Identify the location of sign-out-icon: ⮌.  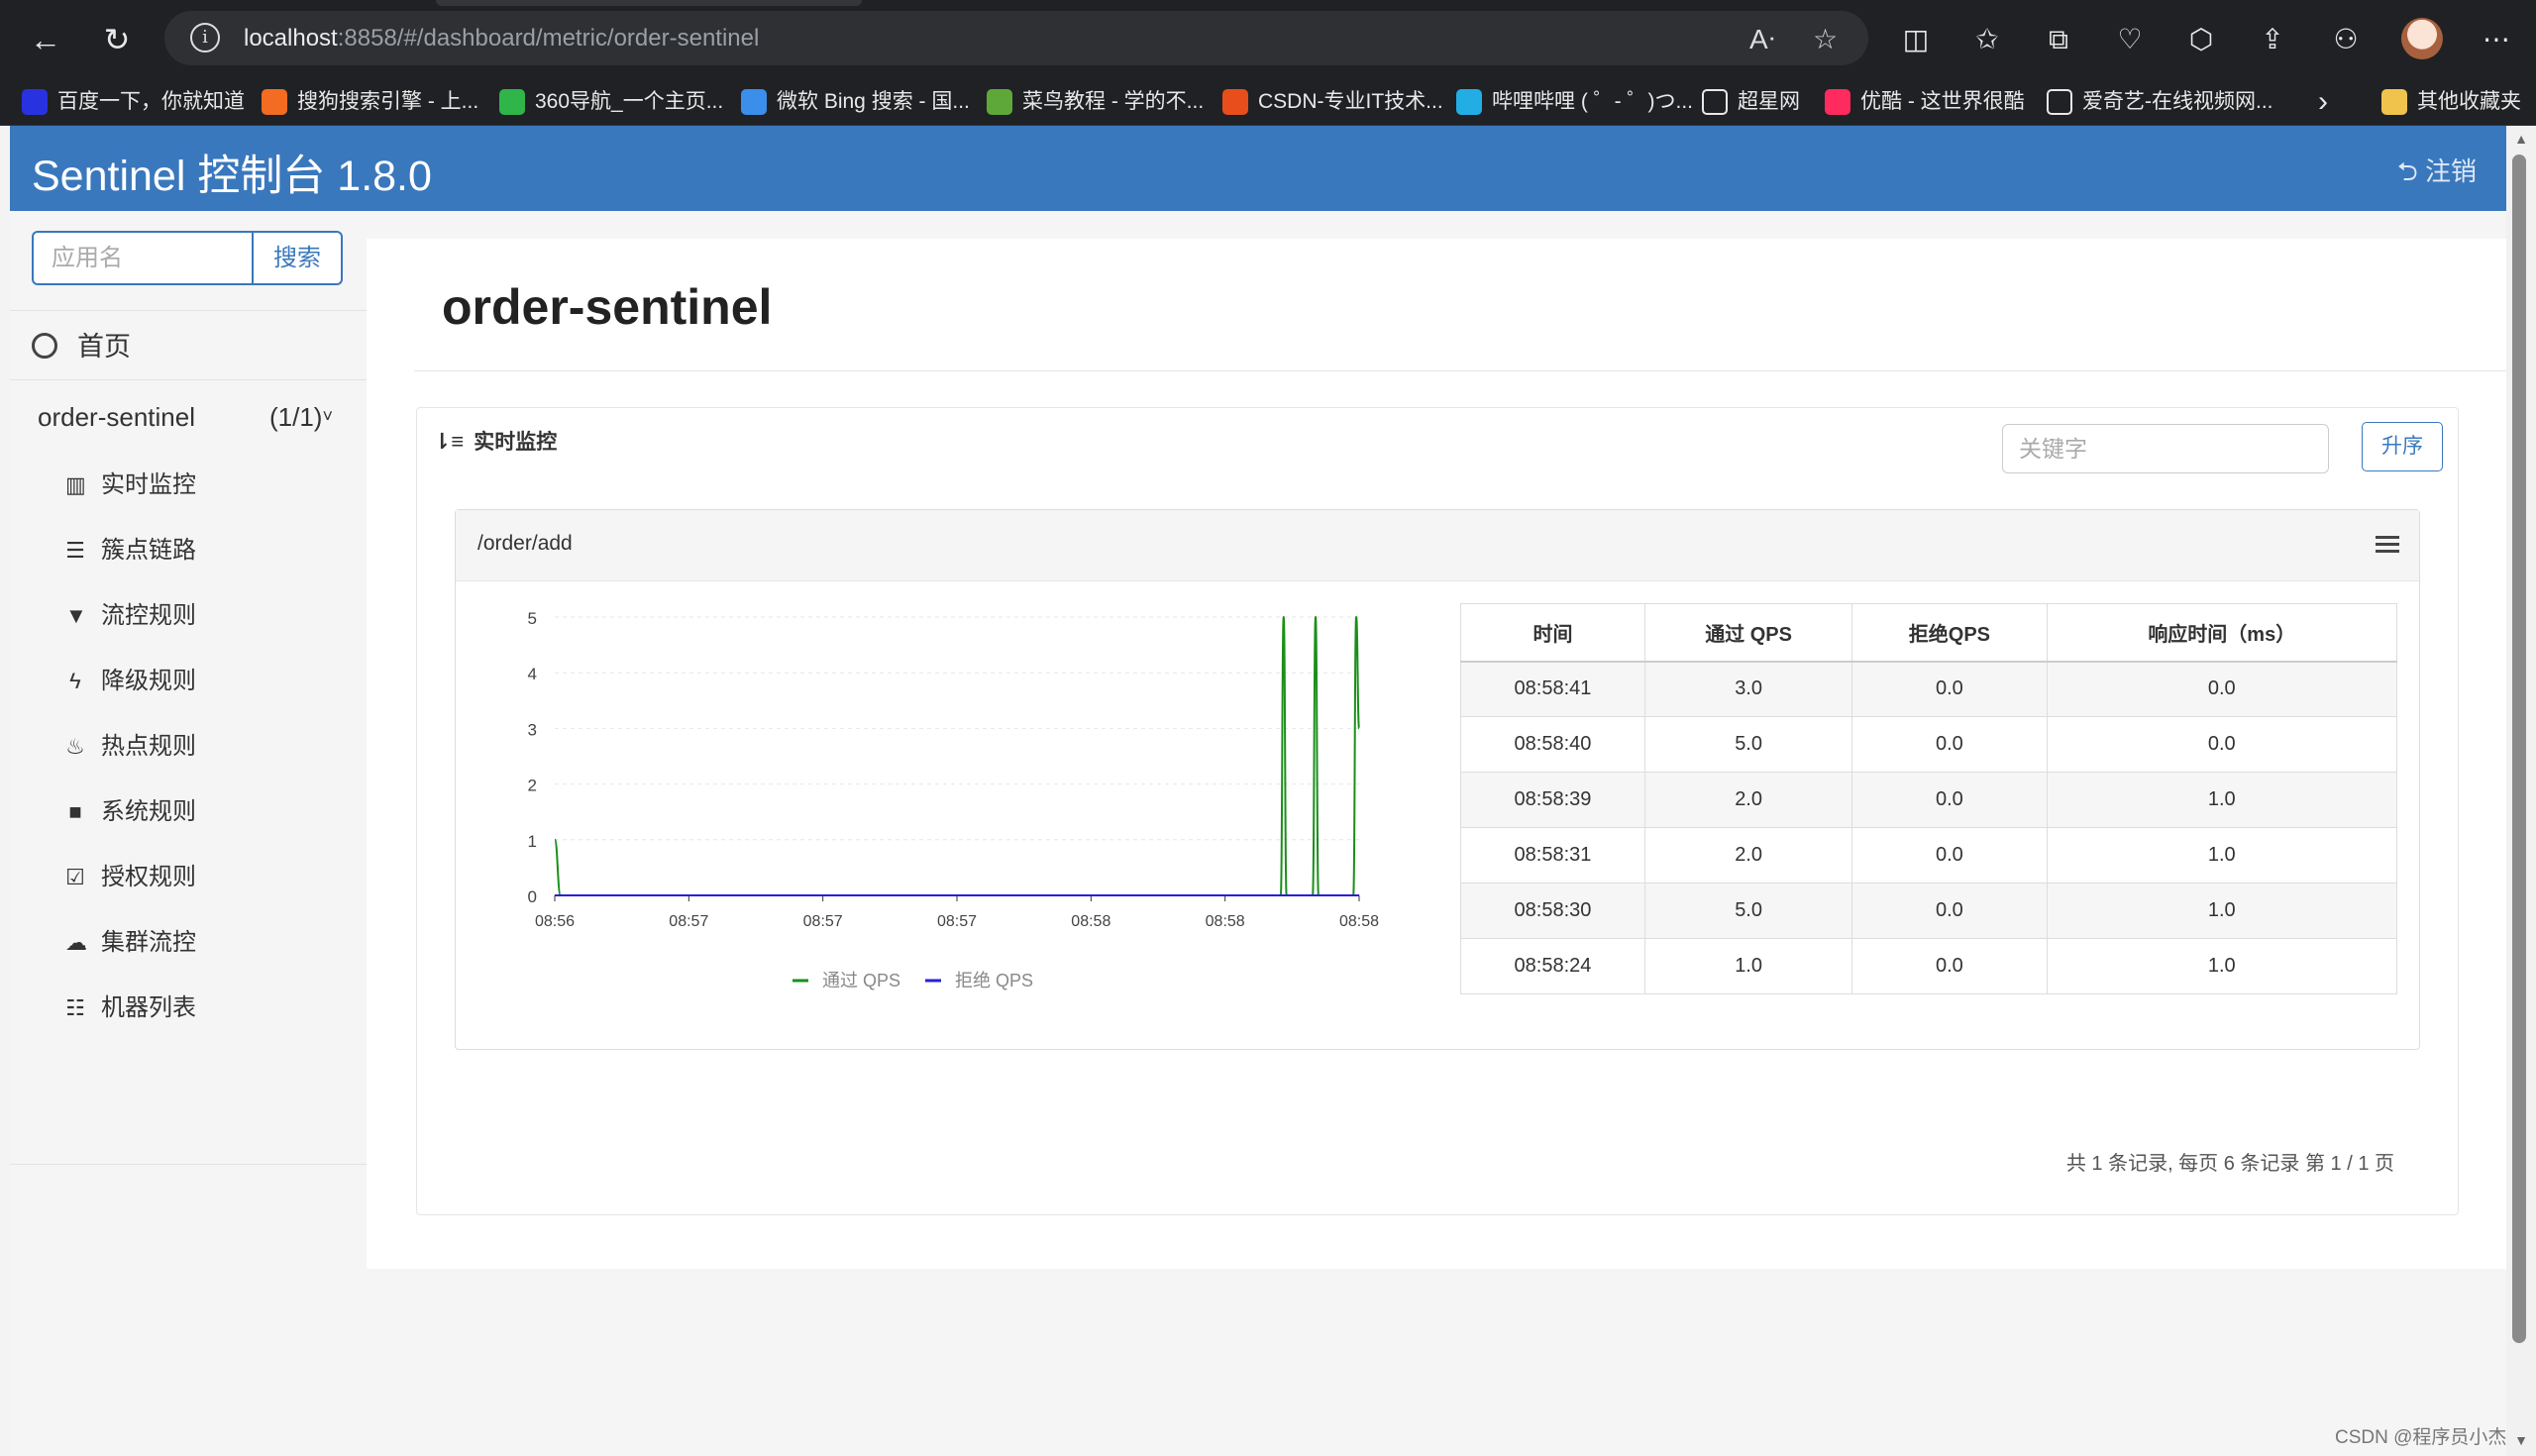
(2410, 171).